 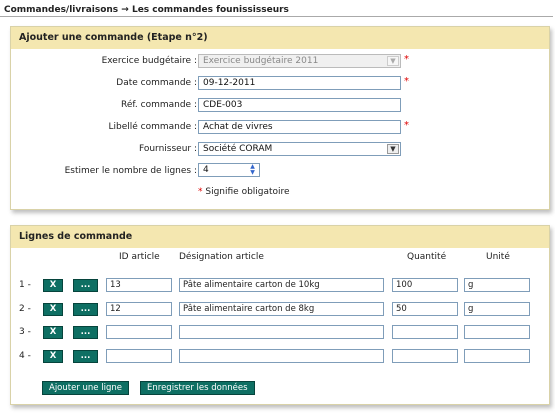 What do you see at coordinates (425, 285) in the screenshot?
I see `quantity-input: 100` at bounding box center [425, 285].